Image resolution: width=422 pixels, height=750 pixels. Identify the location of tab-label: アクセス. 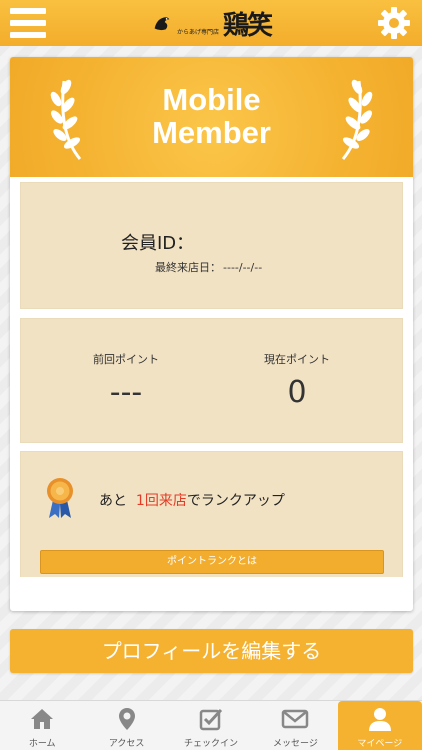
(126, 744).